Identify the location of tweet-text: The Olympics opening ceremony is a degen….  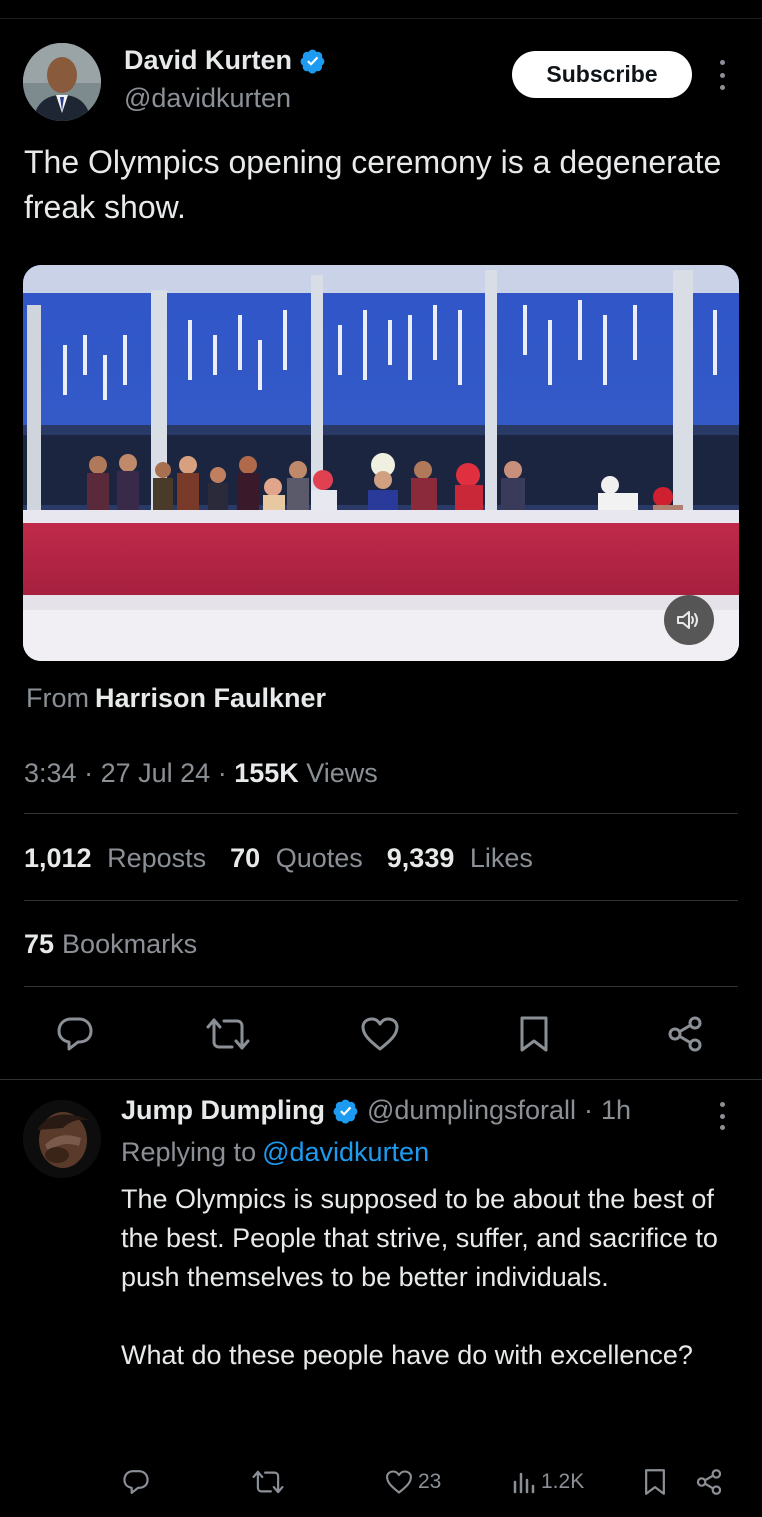
(373, 184).